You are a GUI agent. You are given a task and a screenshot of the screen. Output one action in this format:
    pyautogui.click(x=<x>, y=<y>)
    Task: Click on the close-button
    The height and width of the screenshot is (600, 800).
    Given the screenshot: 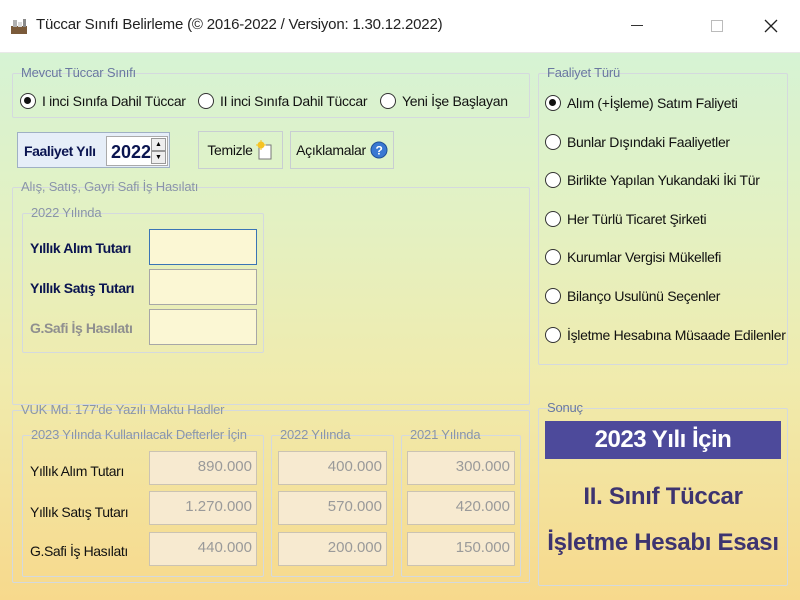 What is the action you would take?
    pyautogui.click(x=771, y=26)
    